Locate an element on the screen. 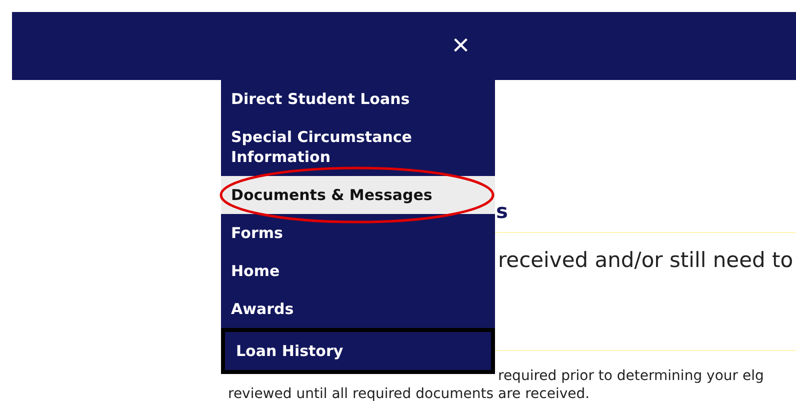 The width and height of the screenshot is (796, 401). menu-item: Forms is located at coordinates (358, 233).